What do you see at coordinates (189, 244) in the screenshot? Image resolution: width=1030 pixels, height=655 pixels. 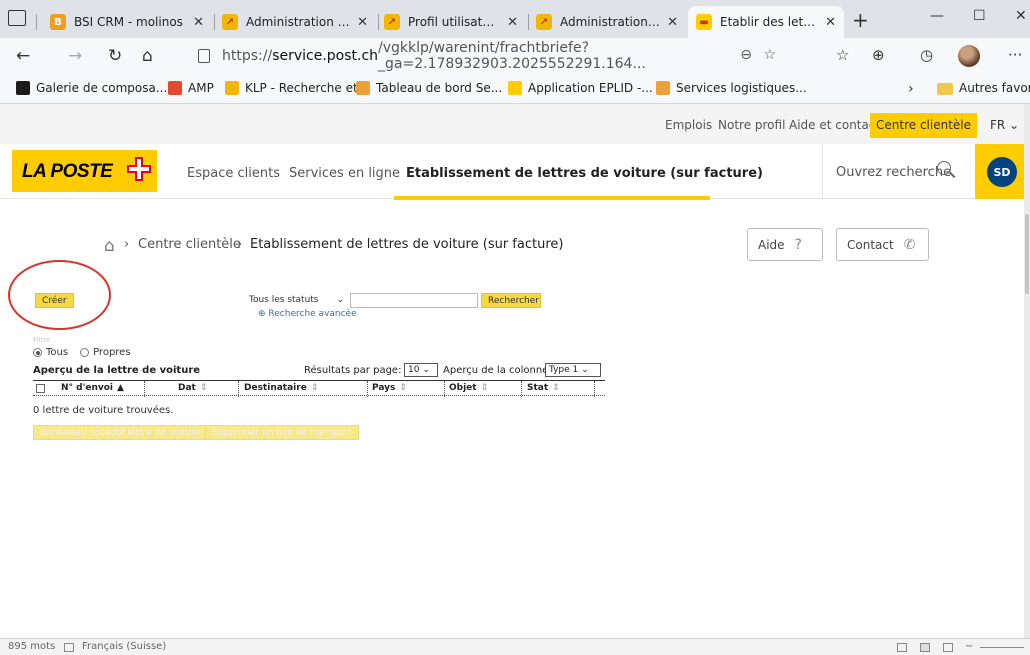 I see `breadcrumb-centre-clientele: Centre clientèle` at bounding box center [189, 244].